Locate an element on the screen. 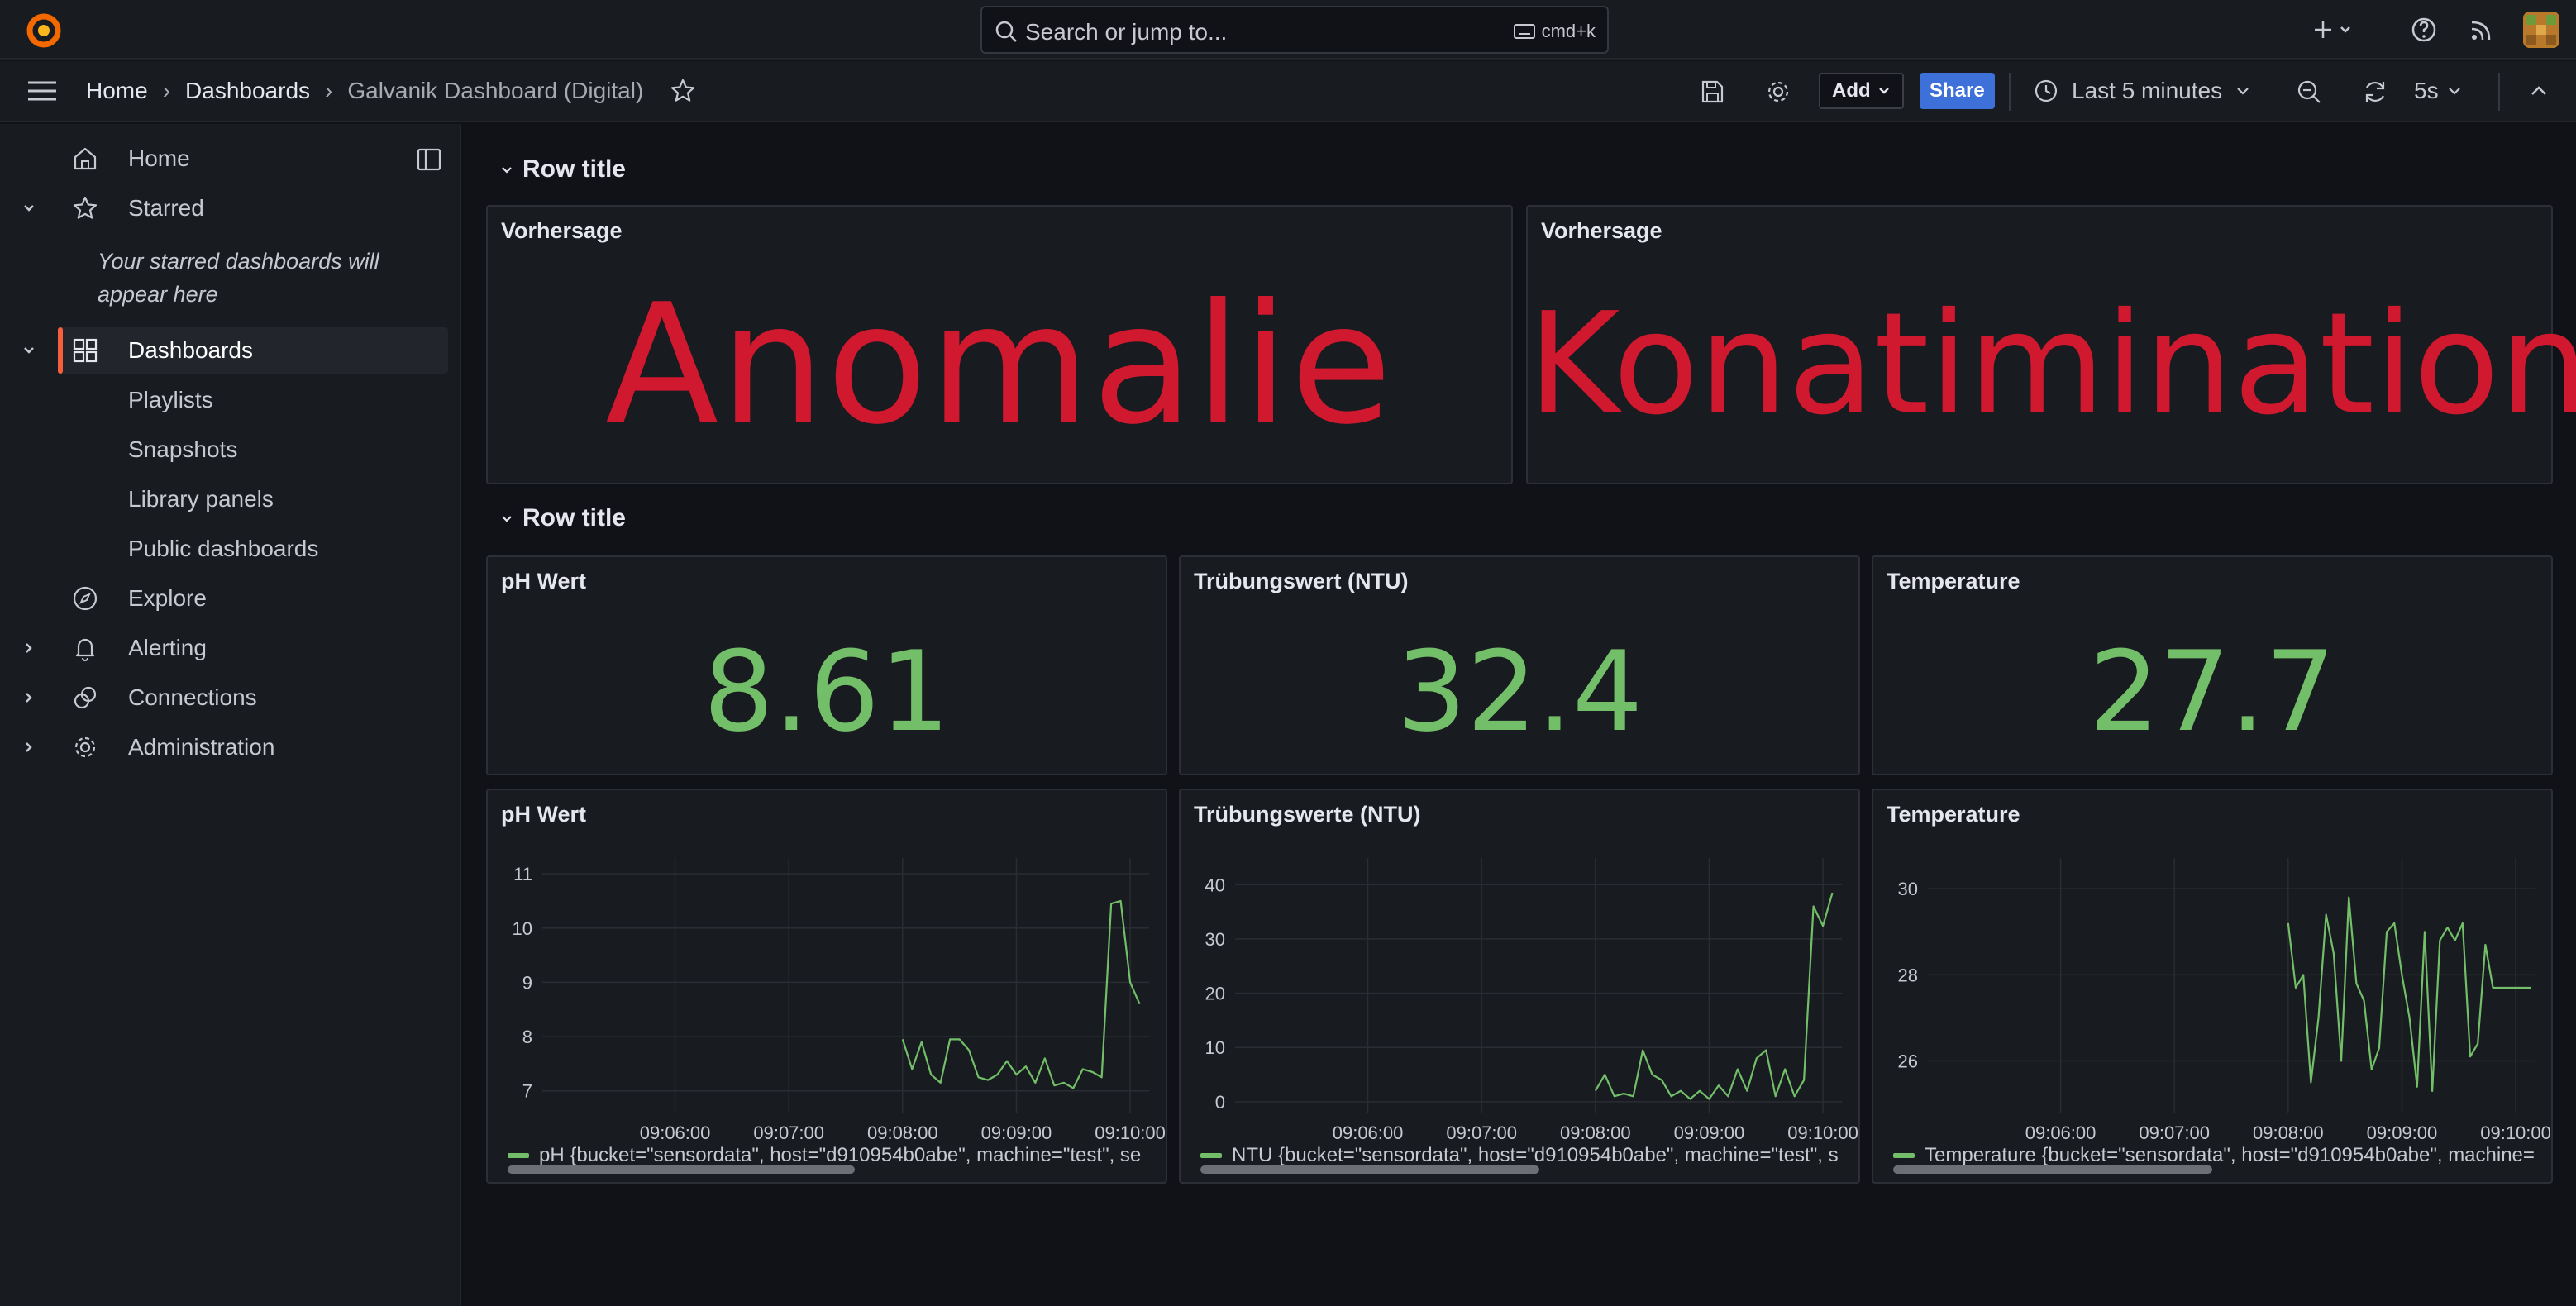  sidebar-item-label: Connections is located at coordinates (192, 697).